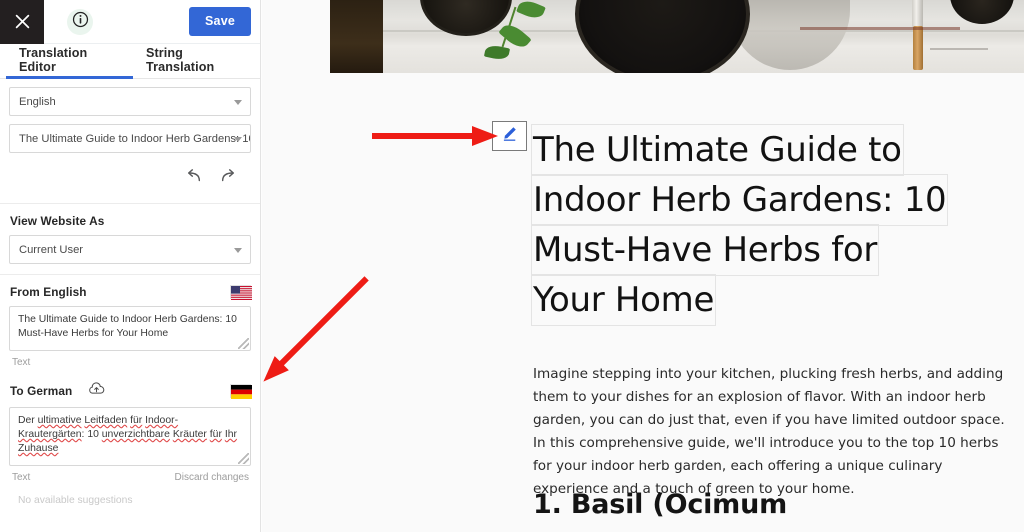 This screenshot has height=532, width=1024. Describe the element at coordinates (130, 177) in the screenshot. I see `history-controls` at that location.